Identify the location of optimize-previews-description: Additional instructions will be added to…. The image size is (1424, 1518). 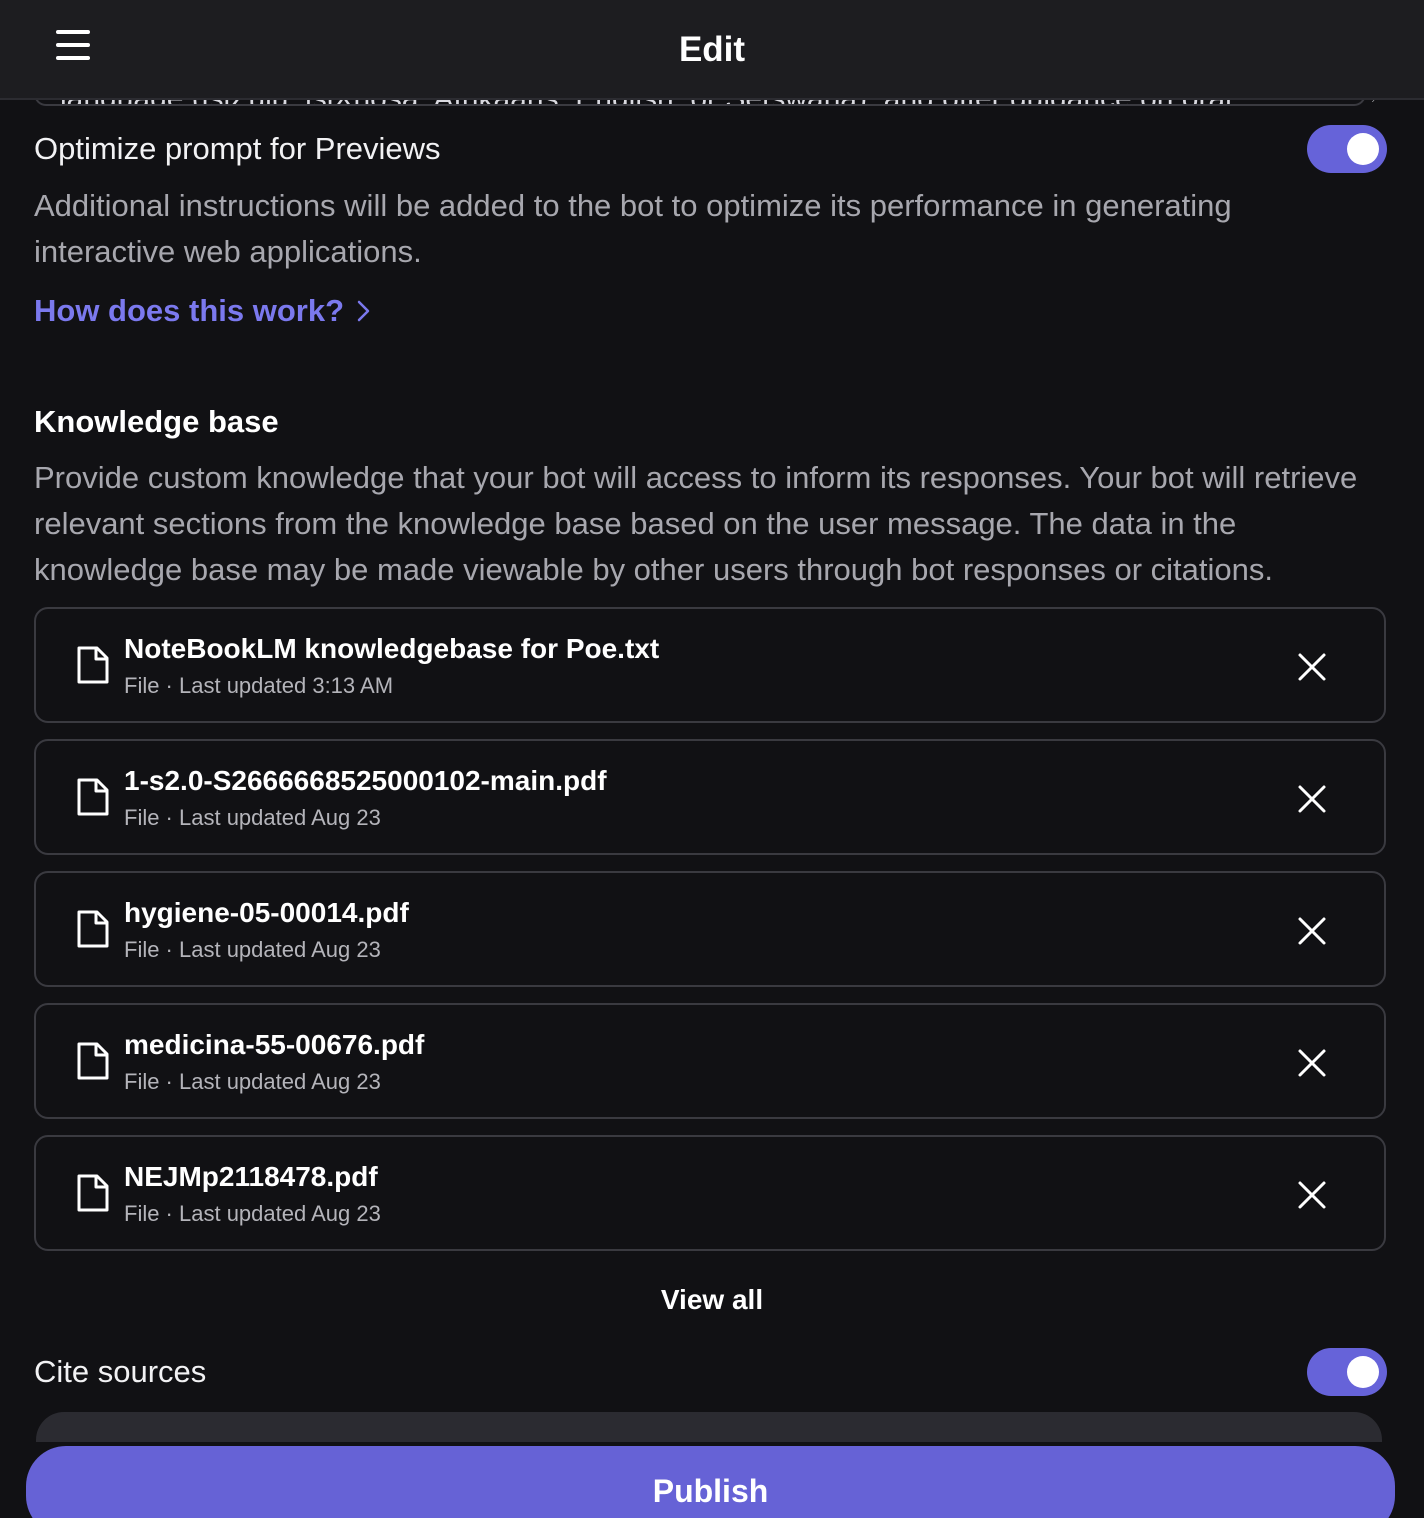
(633, 228).